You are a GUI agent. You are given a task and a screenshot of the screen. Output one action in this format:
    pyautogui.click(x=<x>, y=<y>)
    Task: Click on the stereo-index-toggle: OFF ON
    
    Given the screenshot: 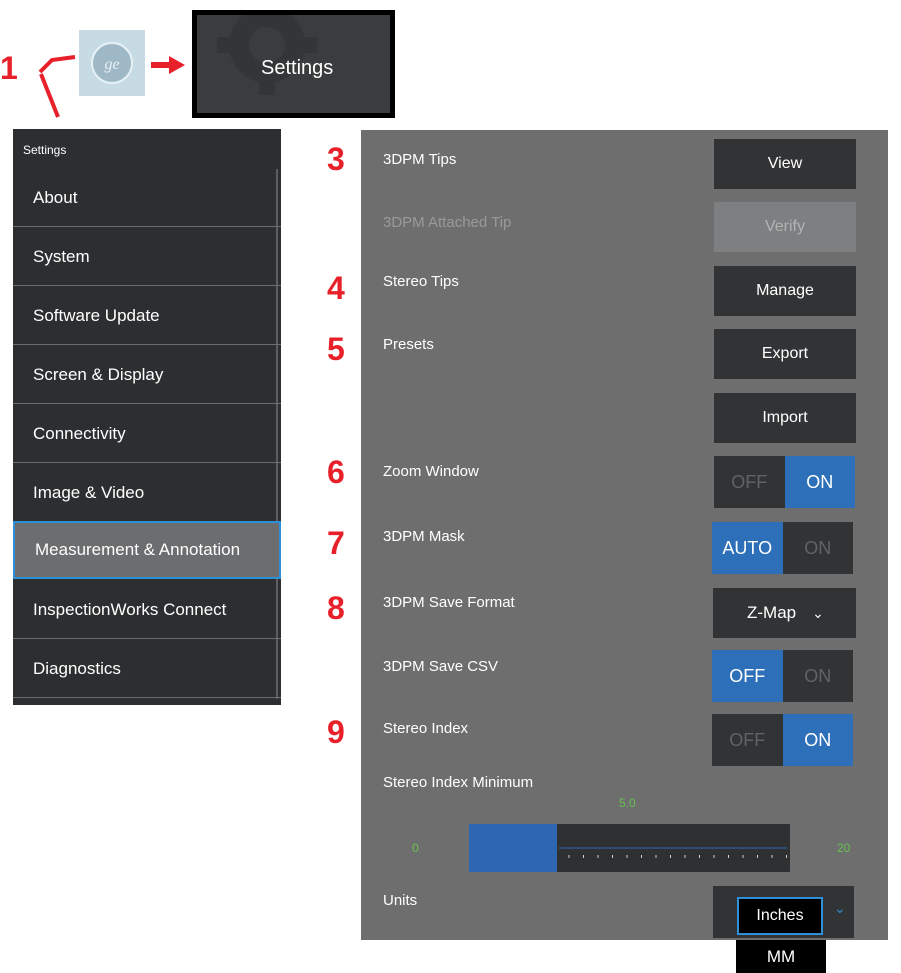 What is the action you would take?
    pyautogui.click(x=782, y=740)
    